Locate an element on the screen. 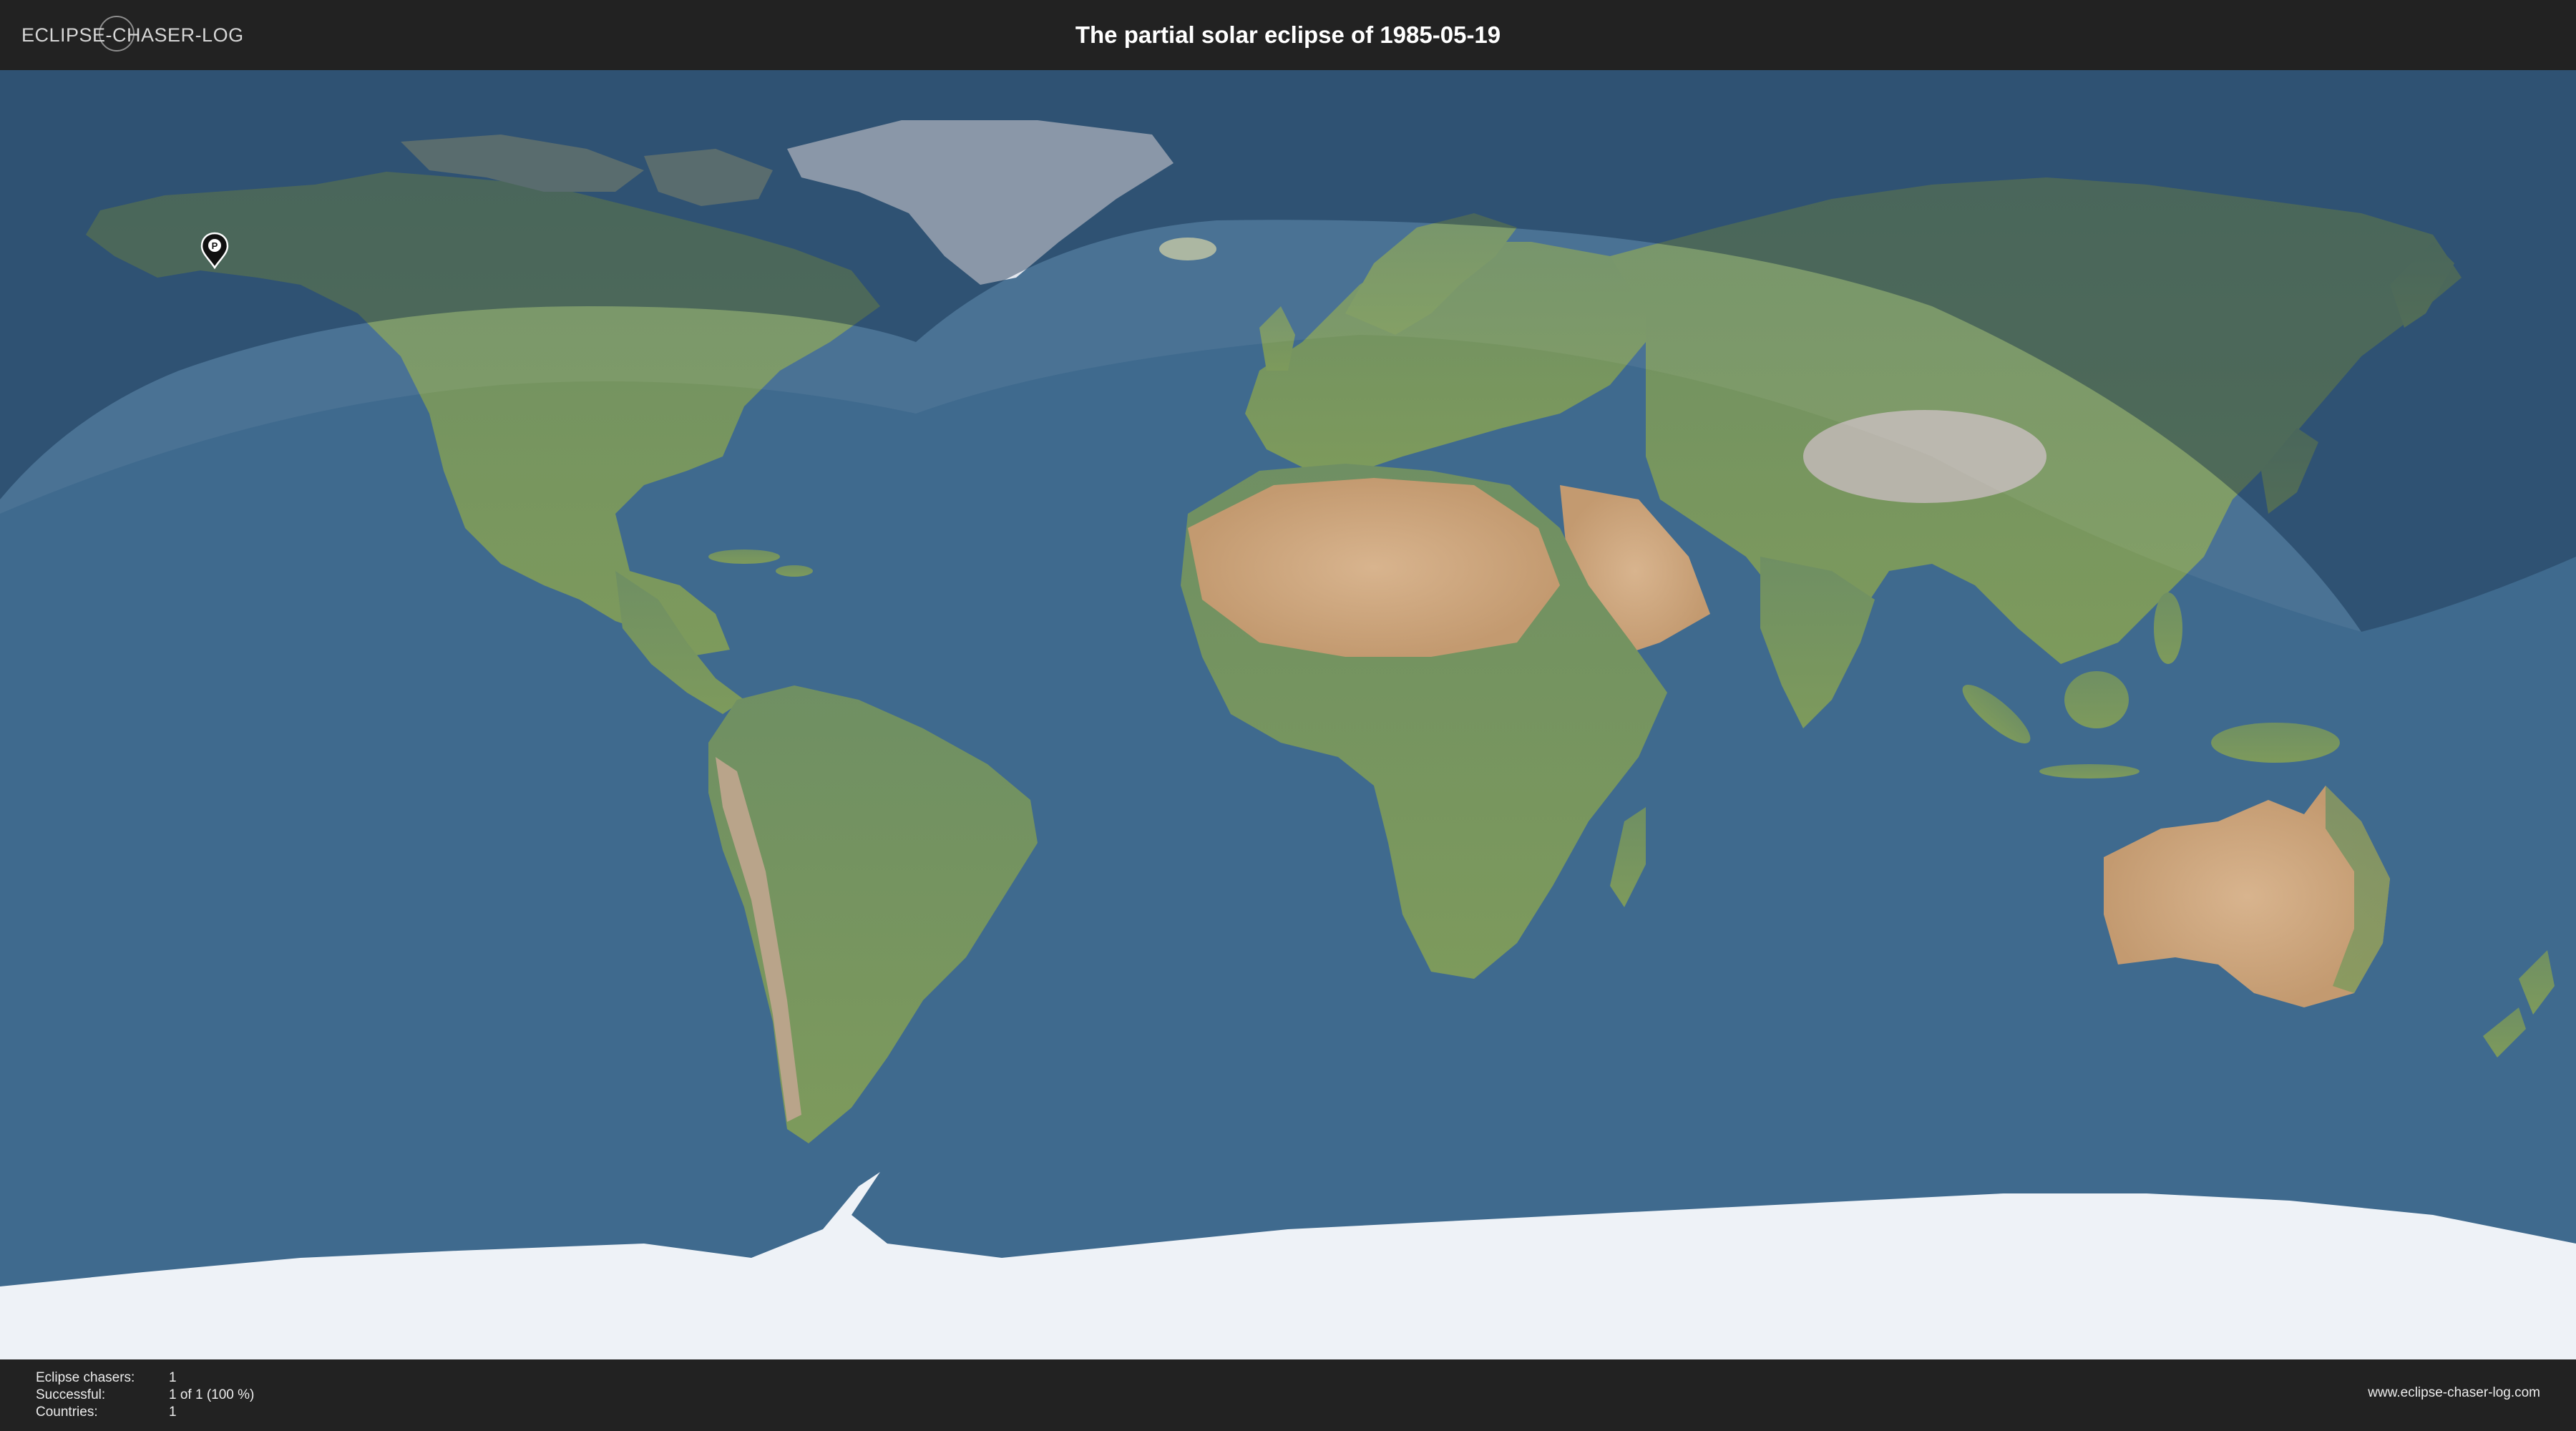  website-link: www.eclipse-chaser-log.com is located at coordinates (2454, 1393).